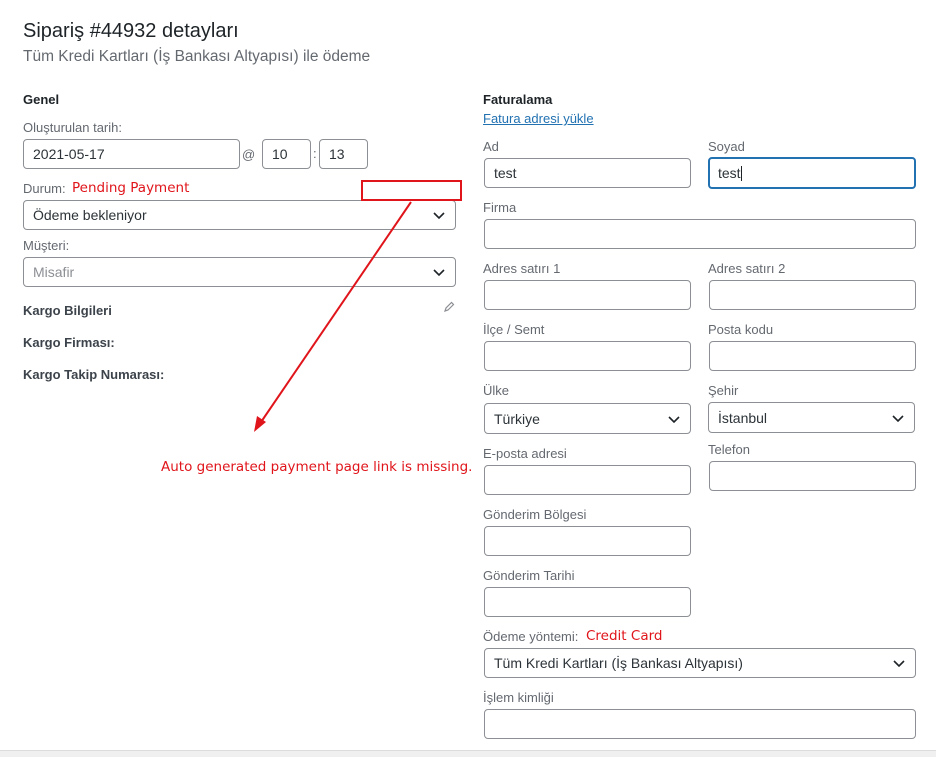 The height and width of the screenshot is (757, 936). What do you see at coordinates (500, 207) in the screenshot?
I see `company-label: Firma` at bounding box center [500, 207].